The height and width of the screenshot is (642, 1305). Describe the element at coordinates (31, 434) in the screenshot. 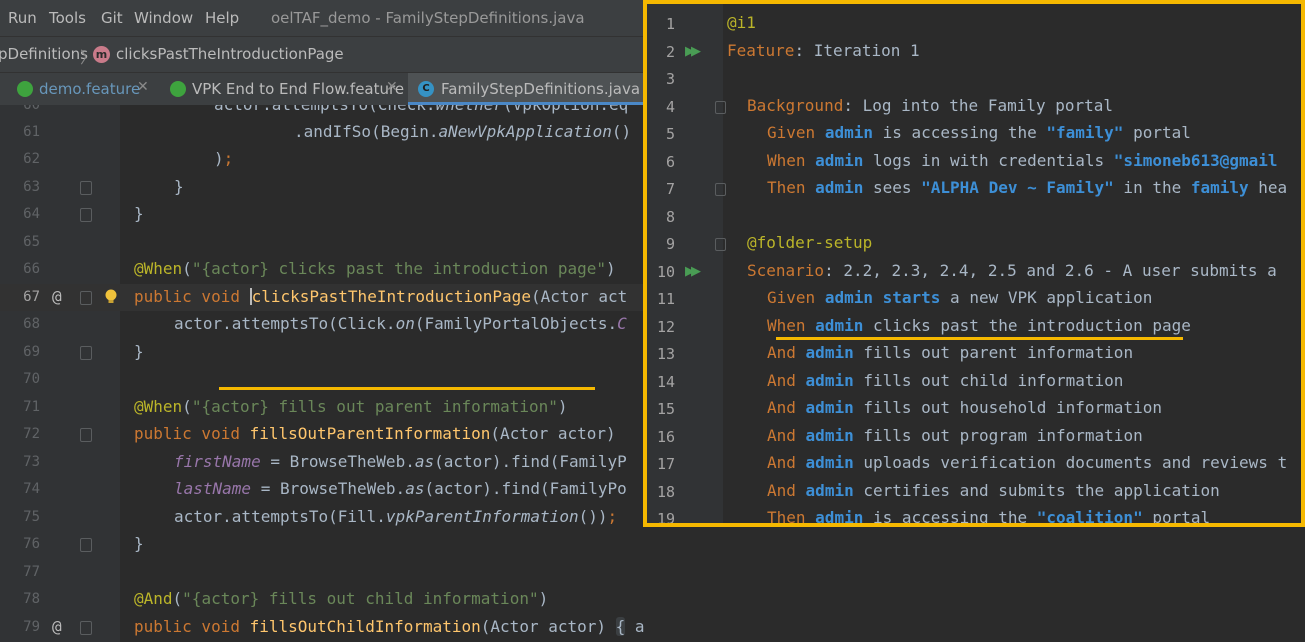

I see `line-number: 72` at that location.